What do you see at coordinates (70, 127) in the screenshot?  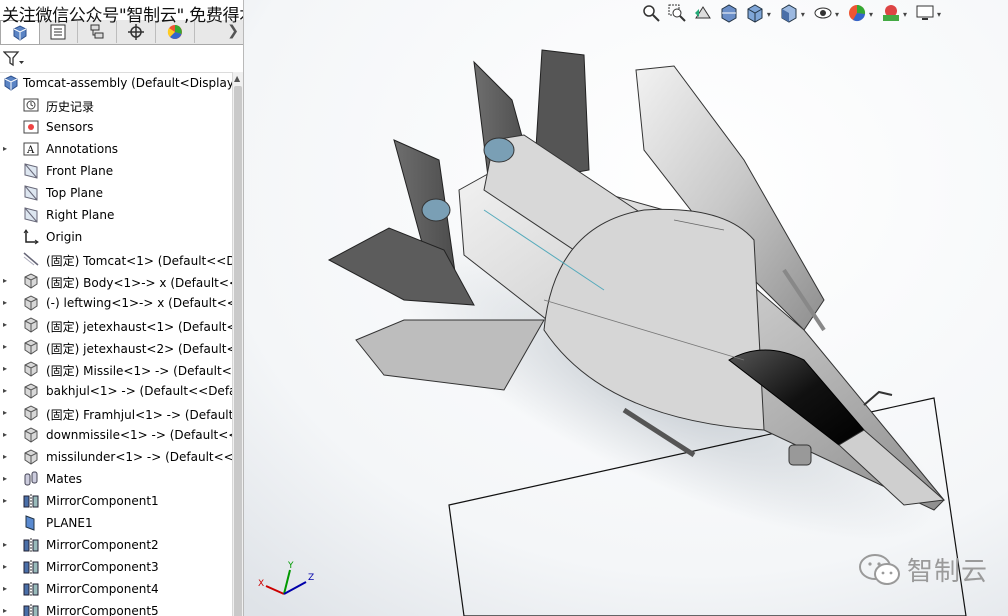 I see `tree-item-label: Sensors` at bounding box center [70, 127].